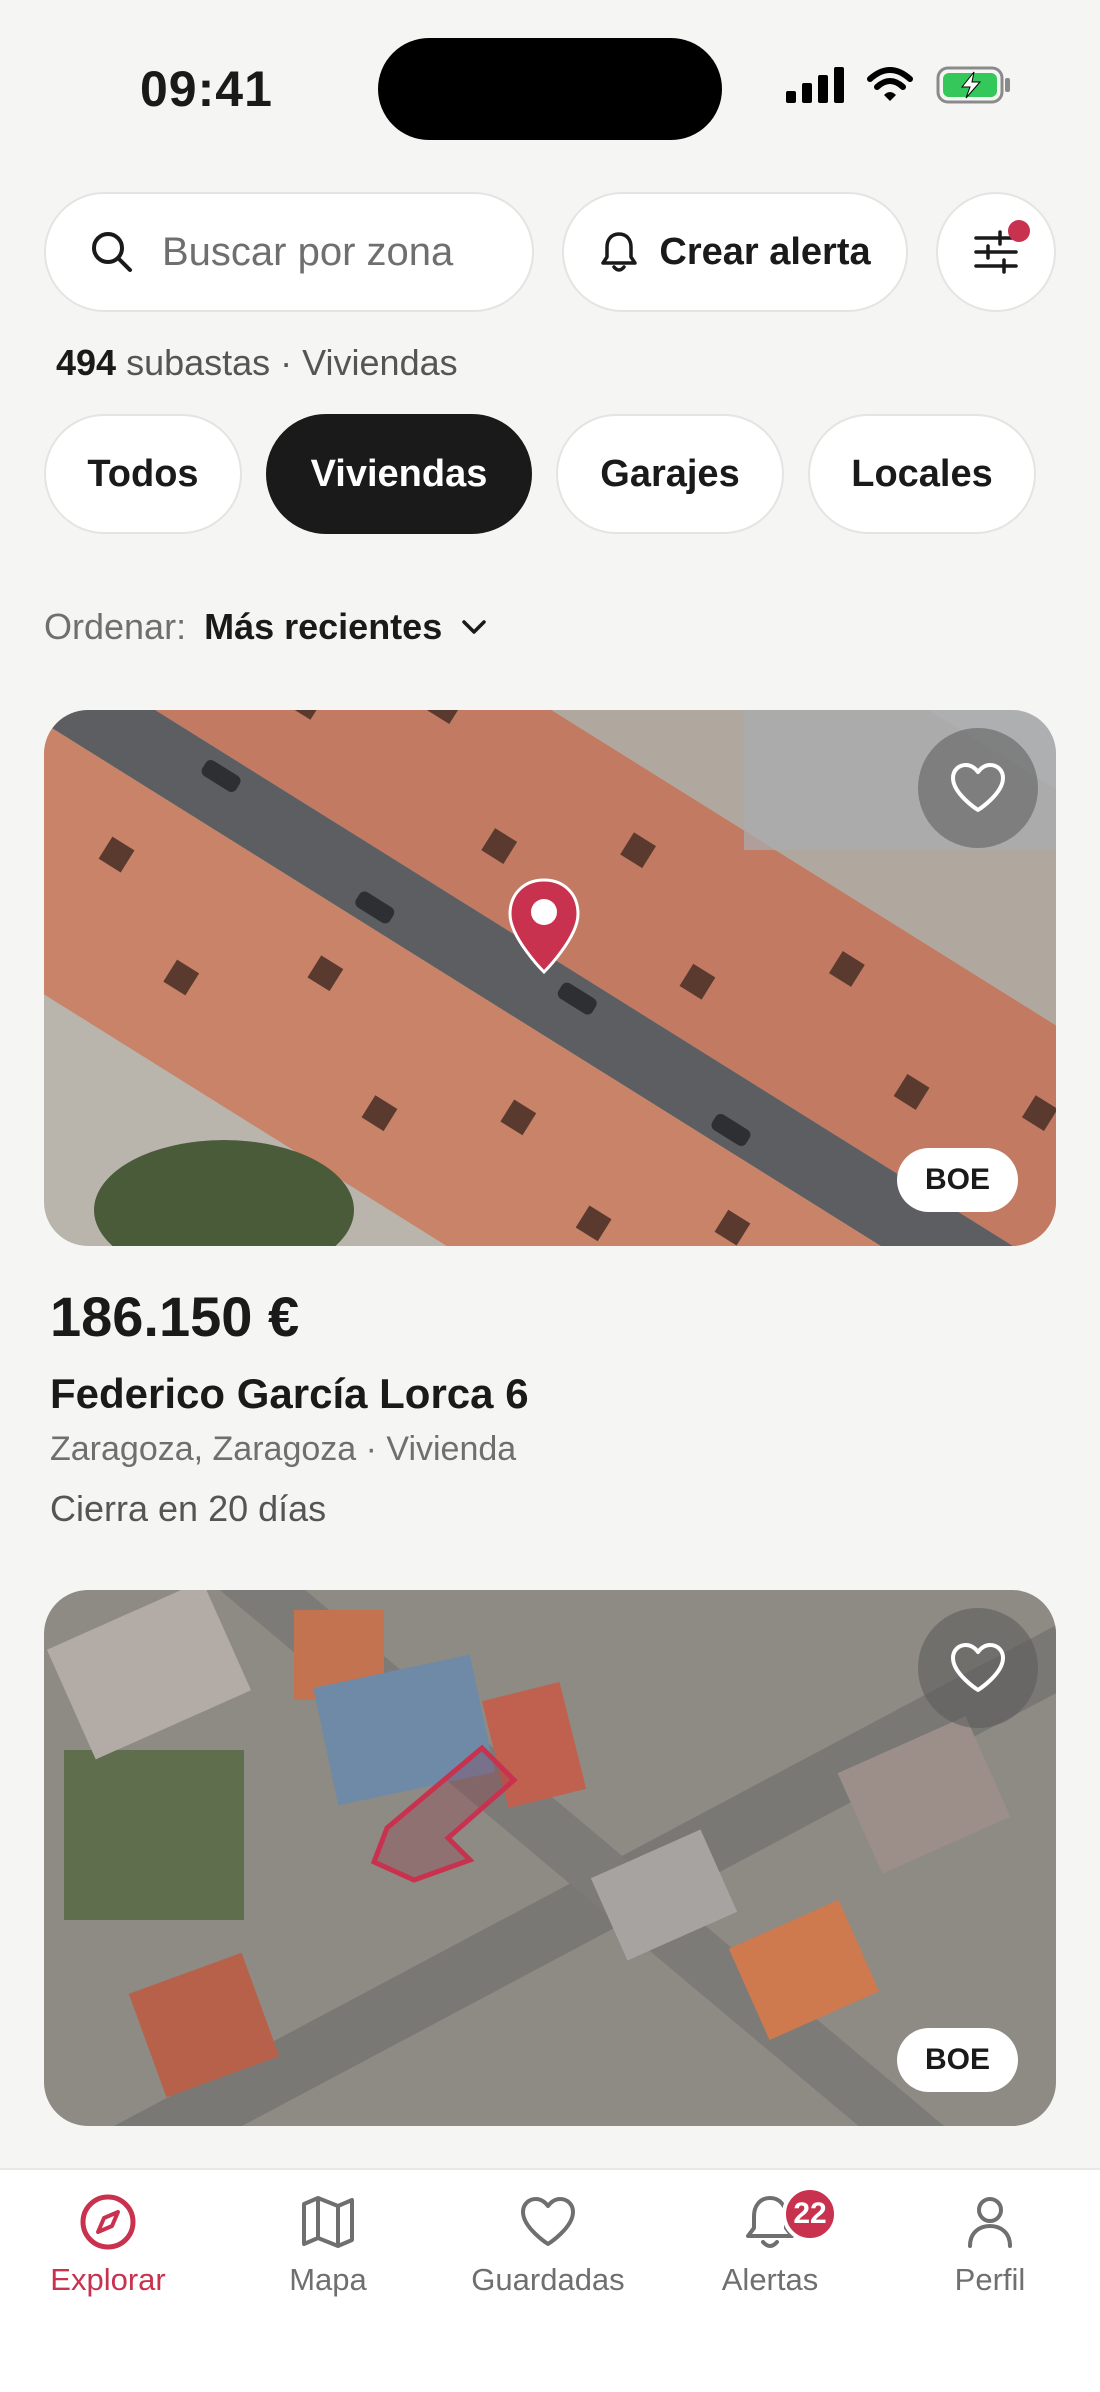 This screenshot has width=1100, height=2392. Describe the element at coordinates (86, 362) in the screenshot. I see `results-count-number: 494` at that location.